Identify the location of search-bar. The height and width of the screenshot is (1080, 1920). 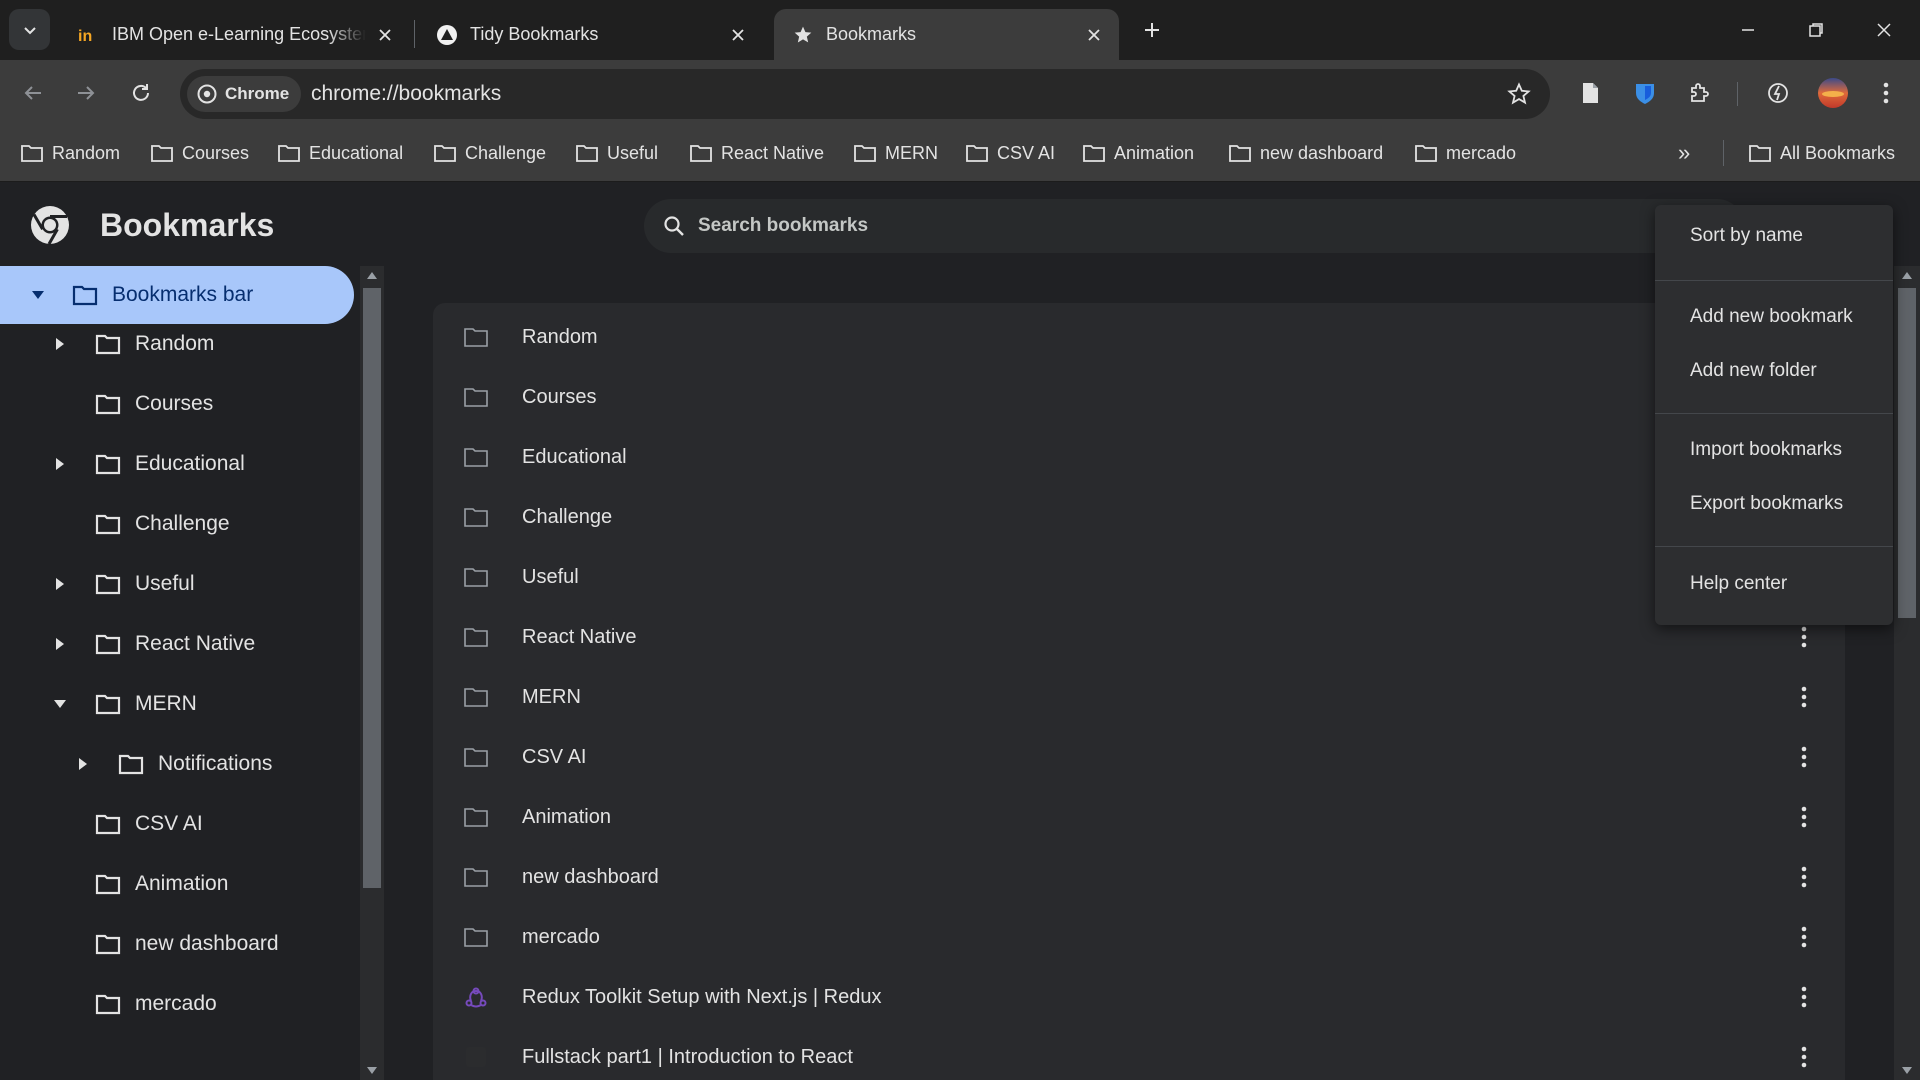
(1194, 226).